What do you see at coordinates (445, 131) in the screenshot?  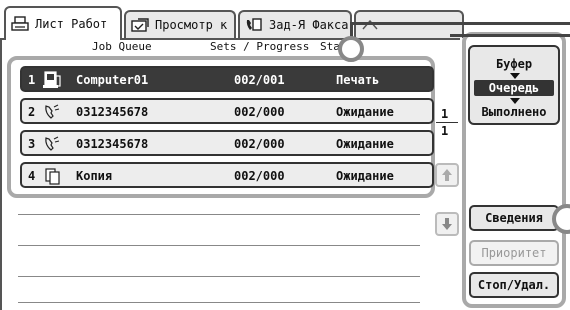 I see `page-total: 1` at bounding box center [445, 131].